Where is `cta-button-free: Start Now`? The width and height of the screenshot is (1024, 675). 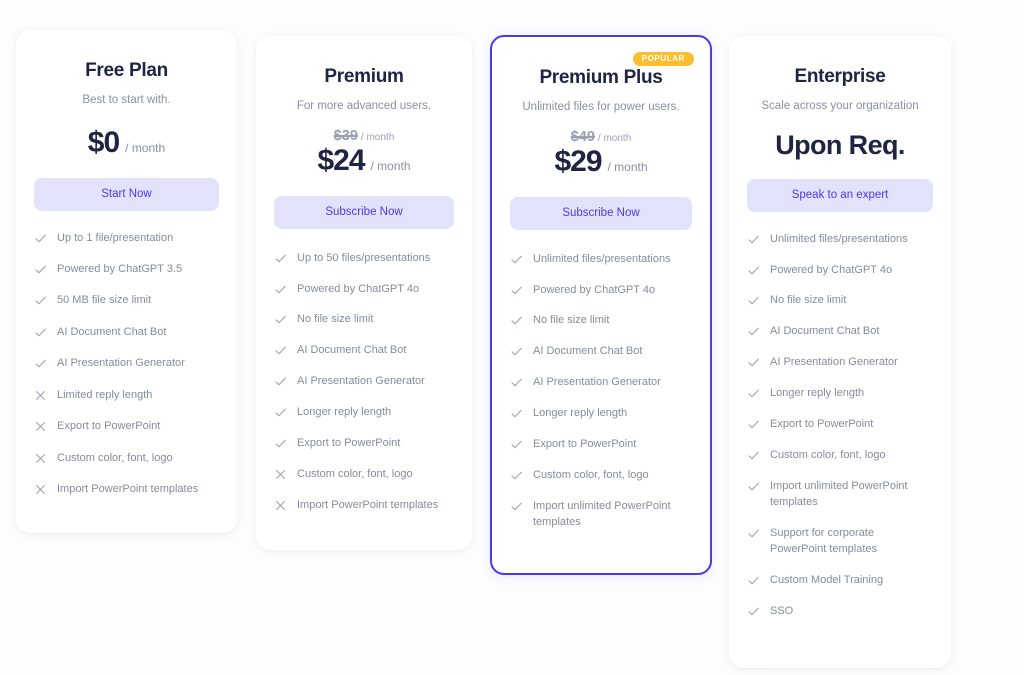
cta-button-free: Start Now is located at coordinates (126, 194).